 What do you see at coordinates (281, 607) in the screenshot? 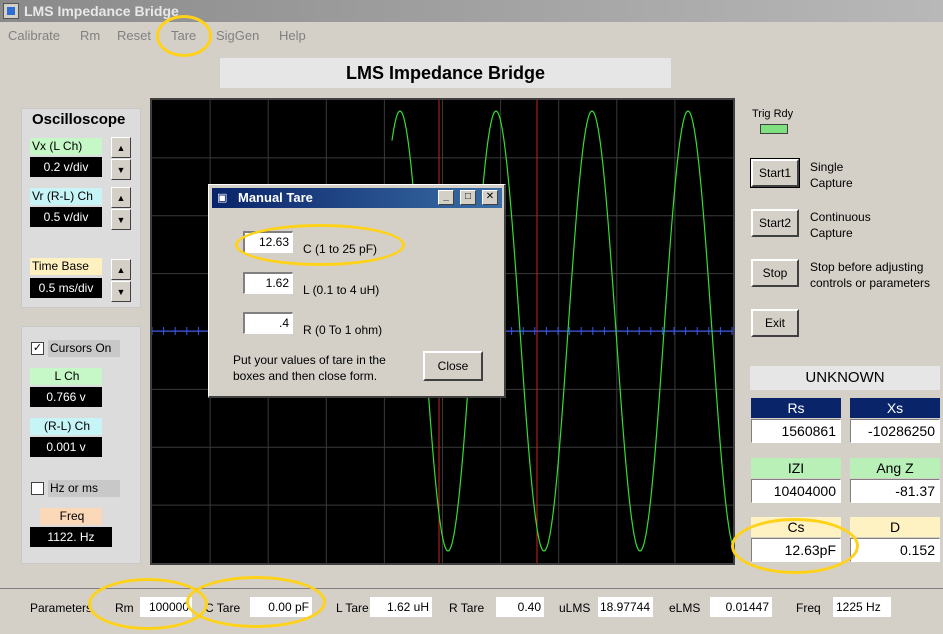
I see `ctare-value: 0.00 pF` at bounding box center [281, 607].